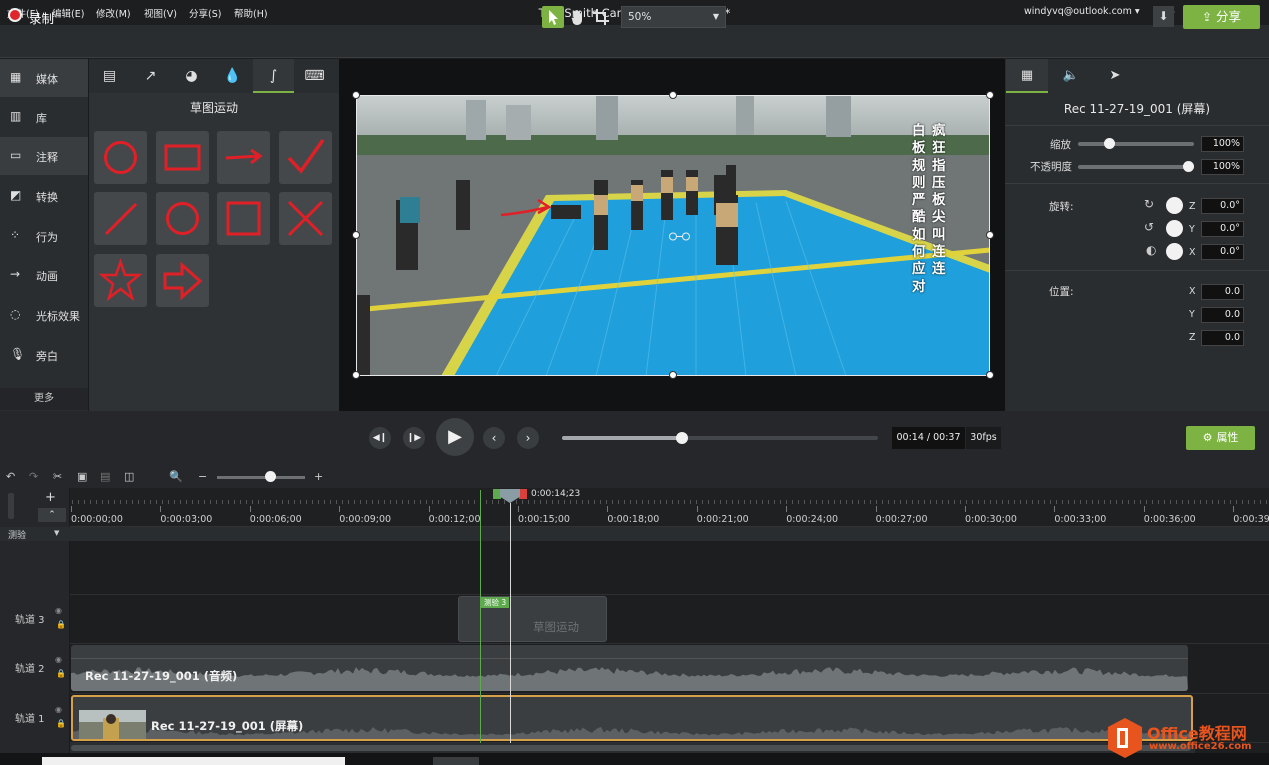 This screenshot has width=1269, height=765. Describe the element at coordinates (182, 218) in the screenshot. I see `sketch-ellipse` at that location.